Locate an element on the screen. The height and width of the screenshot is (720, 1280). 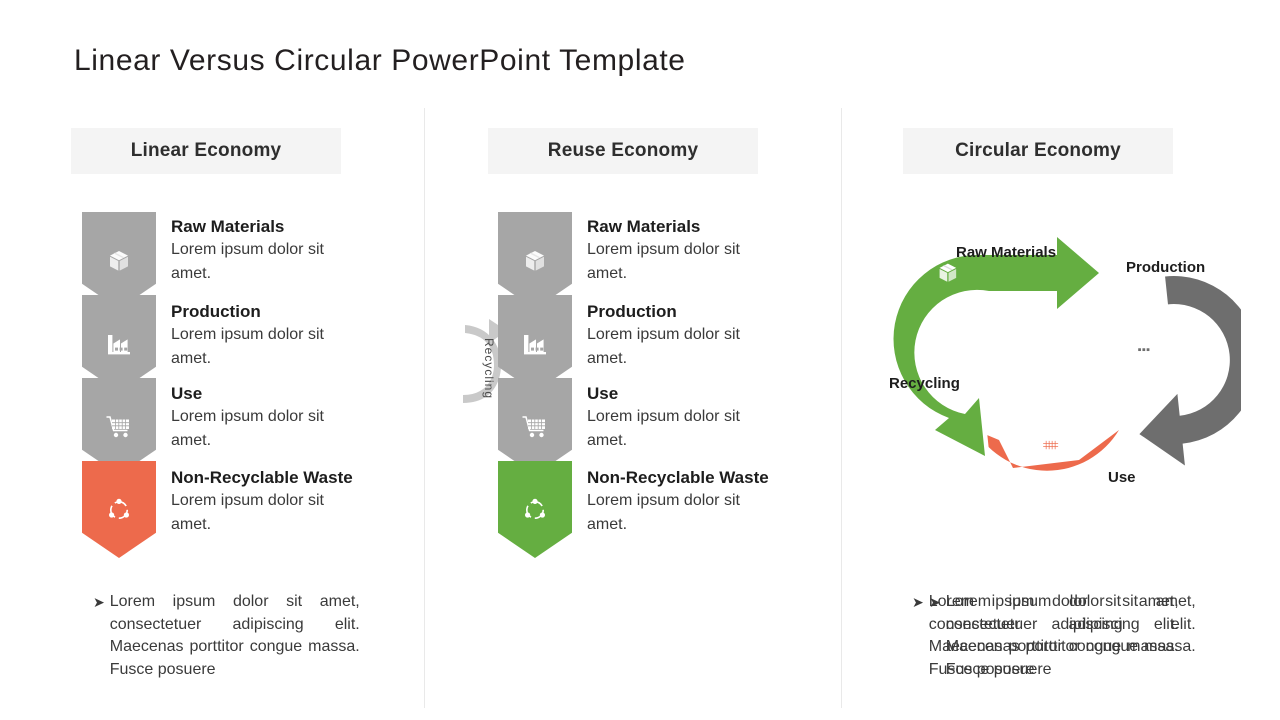
cycle-segment-production is located at coordinates (1186, 373).